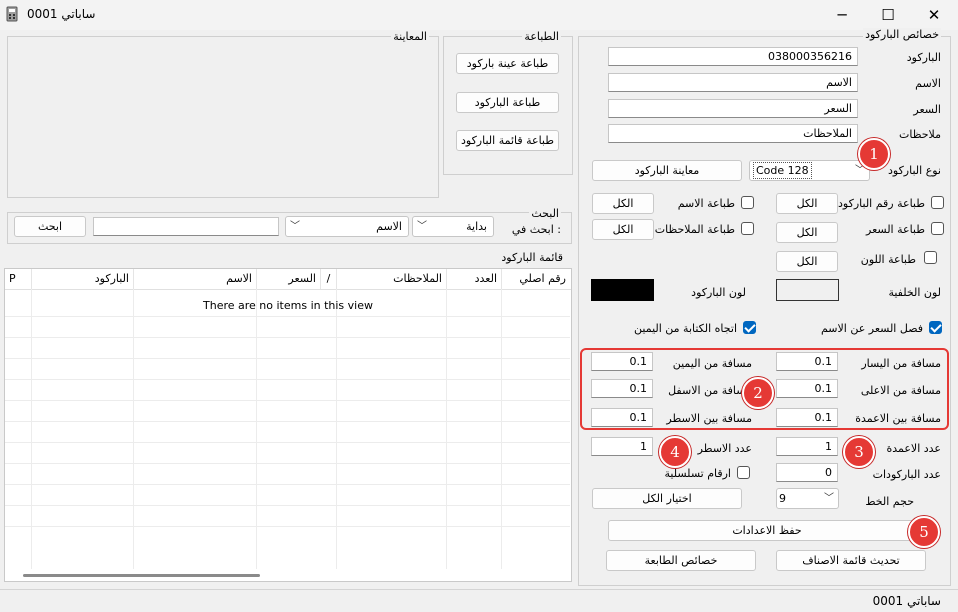 Image resolution: width=958 pixels, height=612 pixels. What do you see at coordinates (328, 279) in the screenshot?
I see `column-header-slash: /` at bounding box center [328, 279].